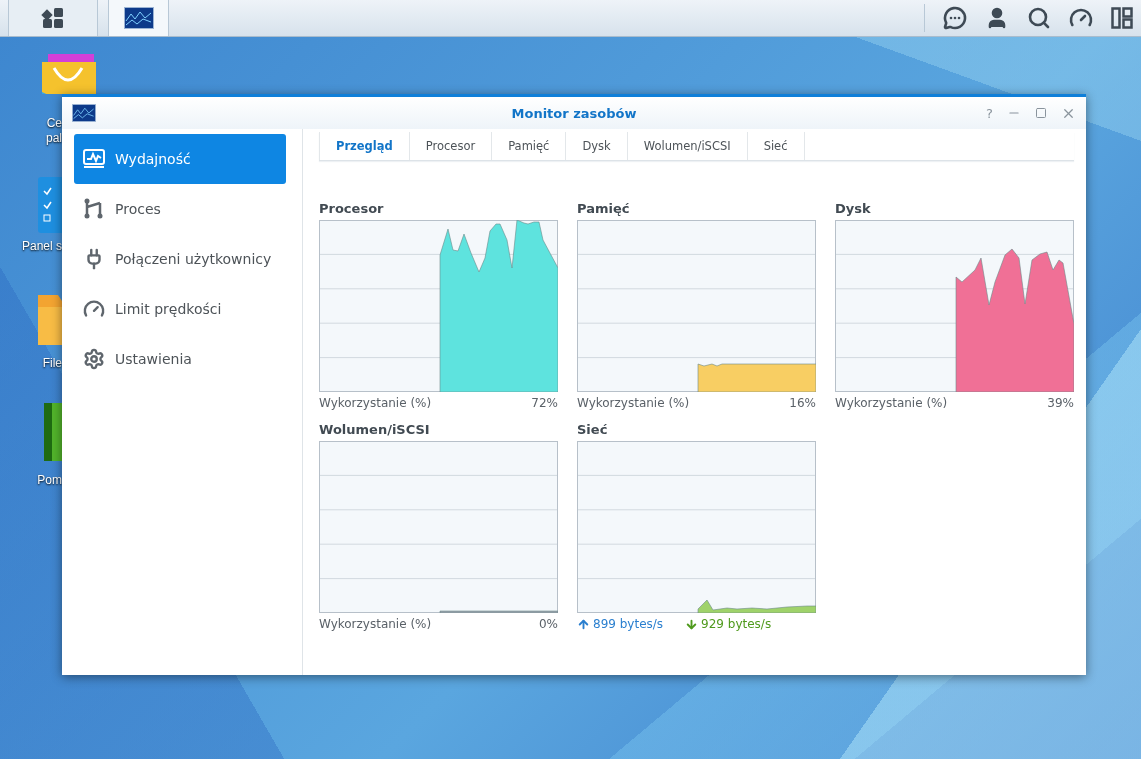  Describe the element at coordinates (94, 159) in the screenshot. I see `monitor-wave-icon` at that location.